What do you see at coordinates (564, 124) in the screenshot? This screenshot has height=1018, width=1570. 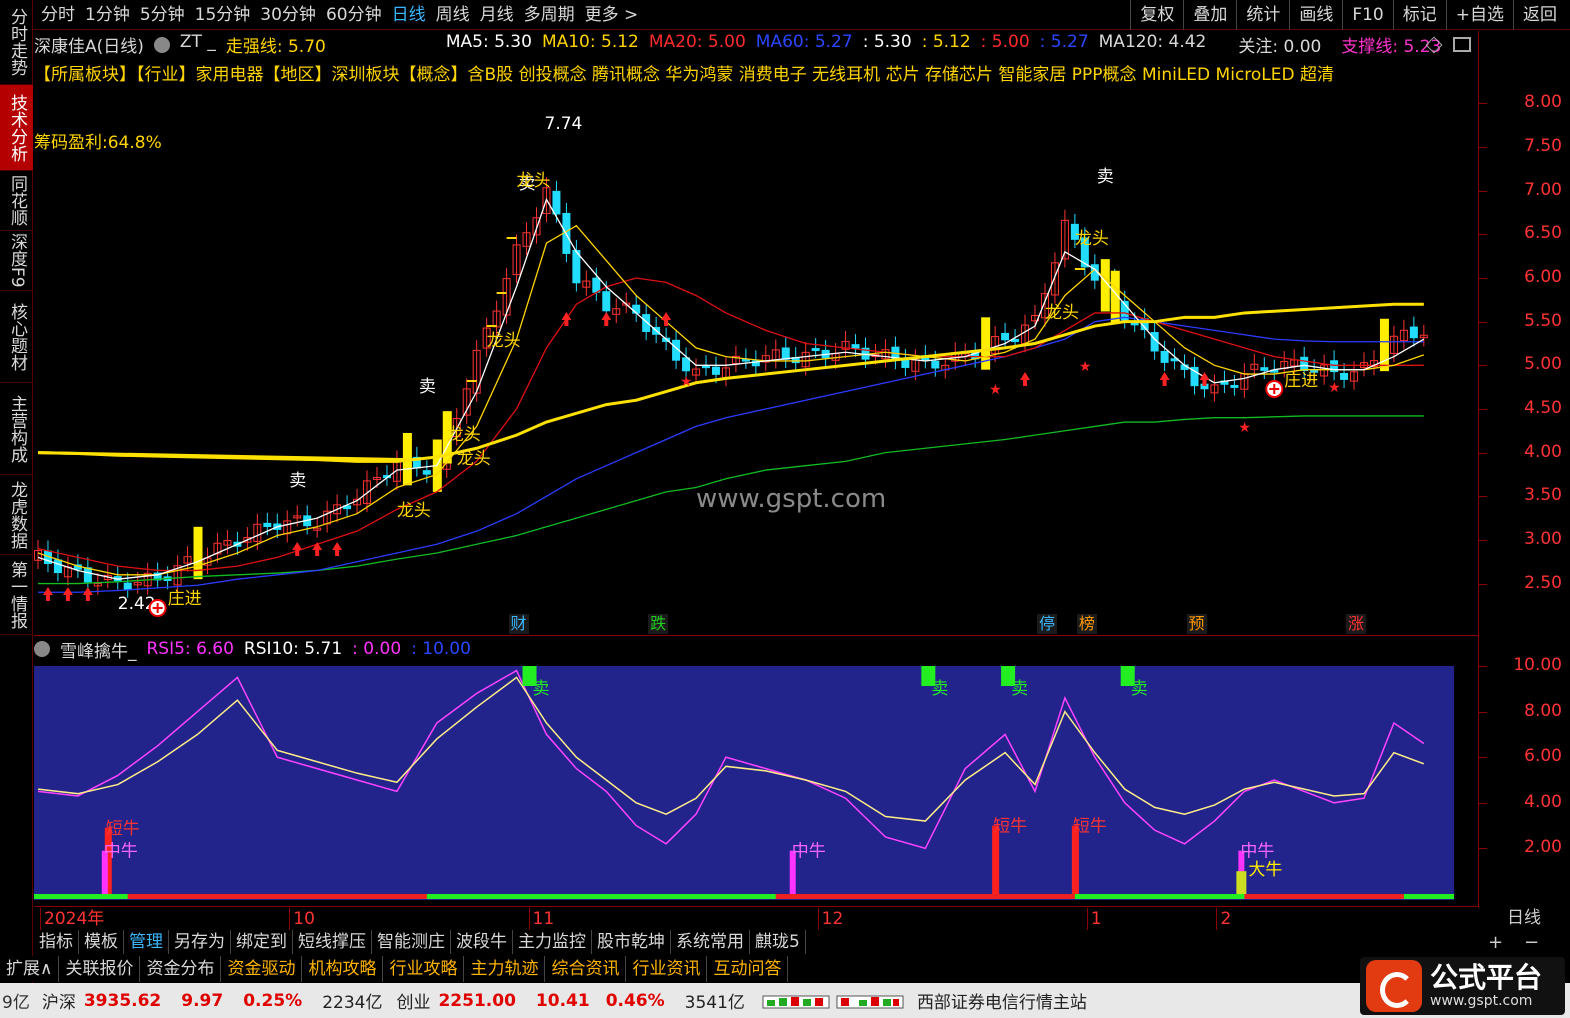 I see `peak-price-label: 7.74` at bounding box center [564, 124].